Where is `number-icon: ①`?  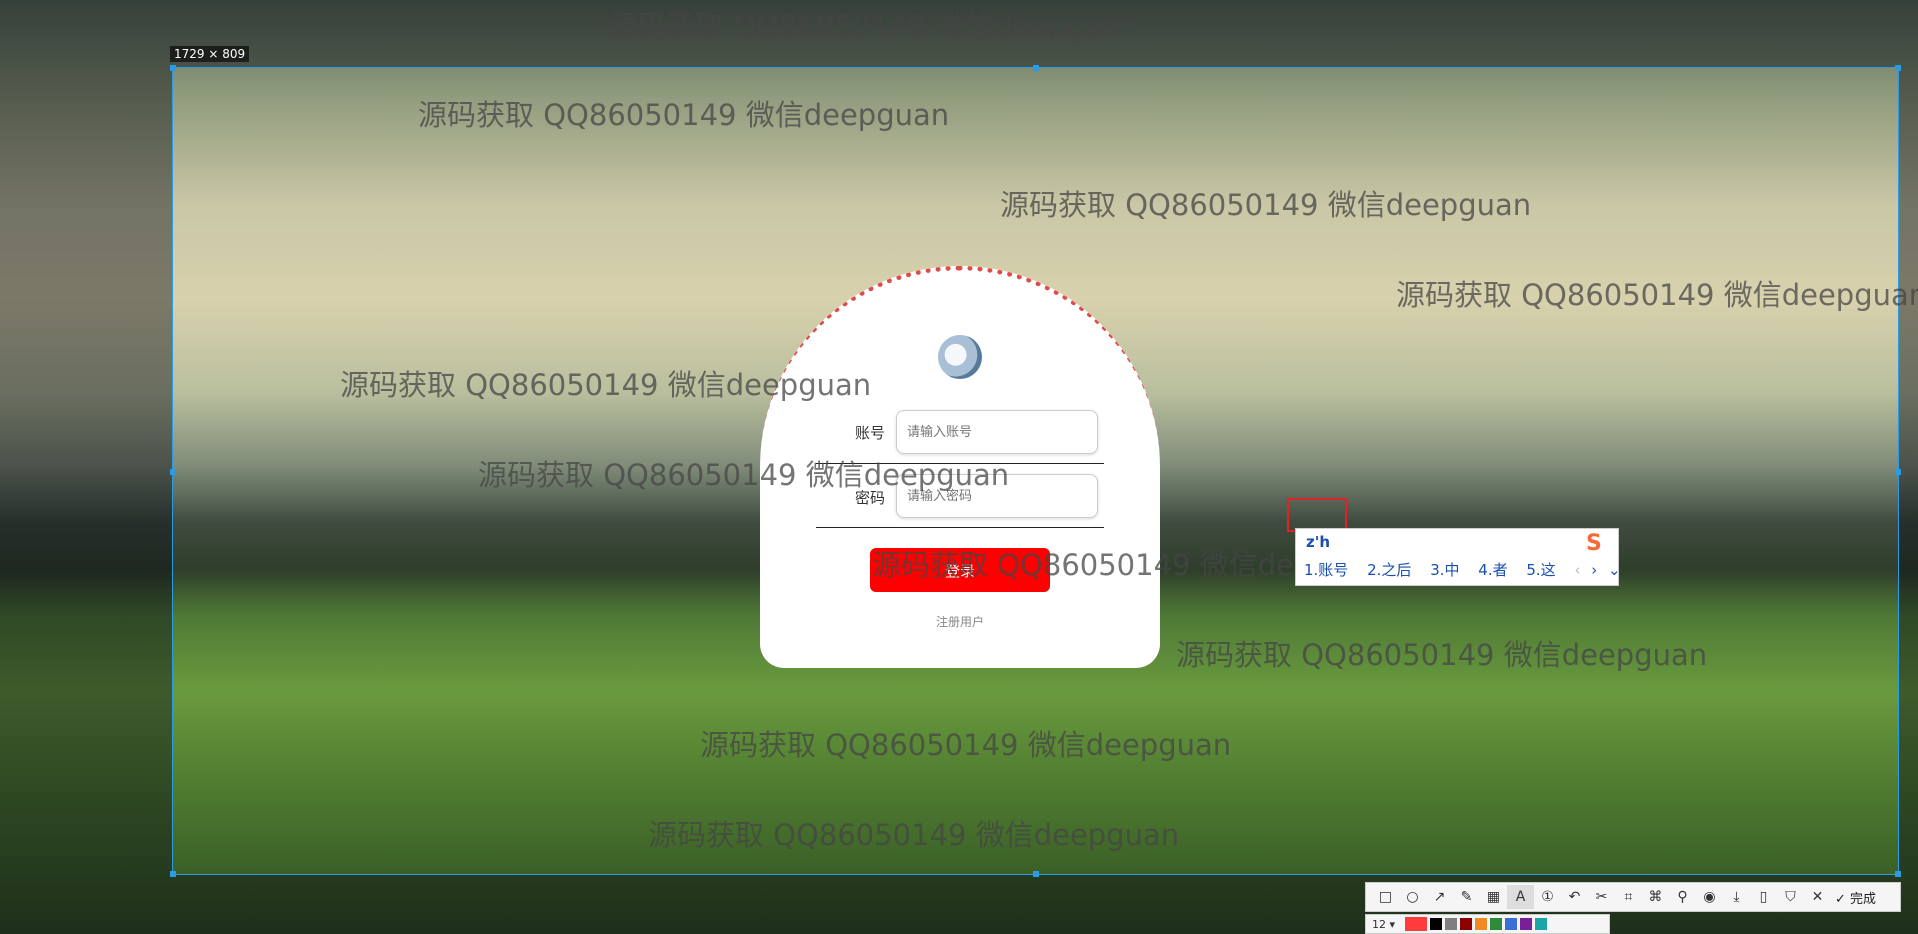 number-icon: ① is located at coordinates (1547, 897).